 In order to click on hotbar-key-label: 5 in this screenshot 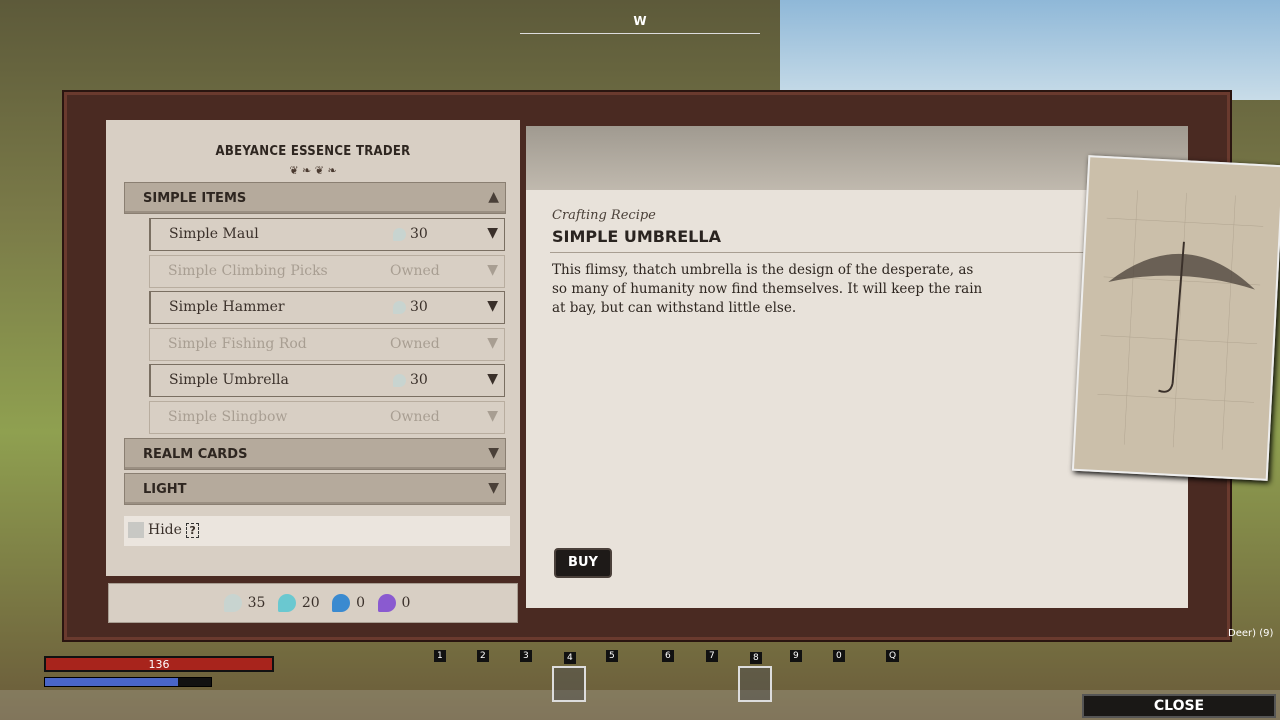, I will do `click(612, 656)`.